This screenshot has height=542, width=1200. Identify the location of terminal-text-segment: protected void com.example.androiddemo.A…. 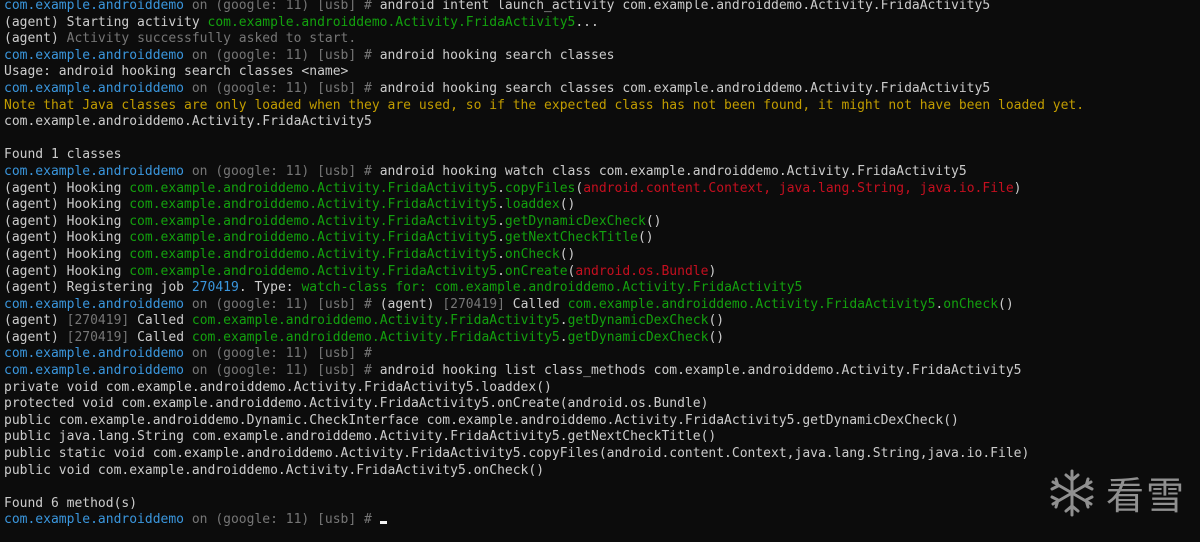
(356, 404).